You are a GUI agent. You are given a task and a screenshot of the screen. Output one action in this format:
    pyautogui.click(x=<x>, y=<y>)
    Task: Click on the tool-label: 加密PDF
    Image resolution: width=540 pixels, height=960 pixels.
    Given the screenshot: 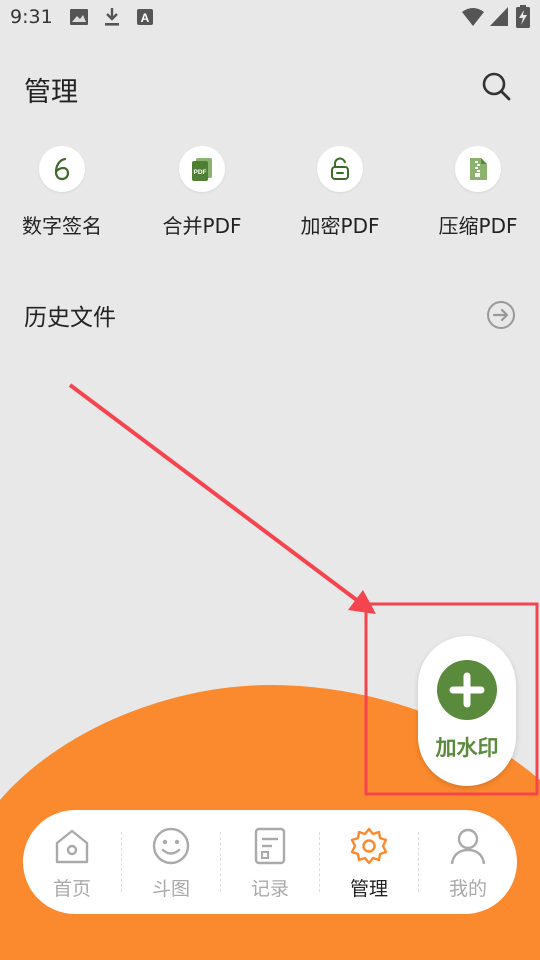 What is the action you would take?
    pyautogui.click(x=340, y=226)
    